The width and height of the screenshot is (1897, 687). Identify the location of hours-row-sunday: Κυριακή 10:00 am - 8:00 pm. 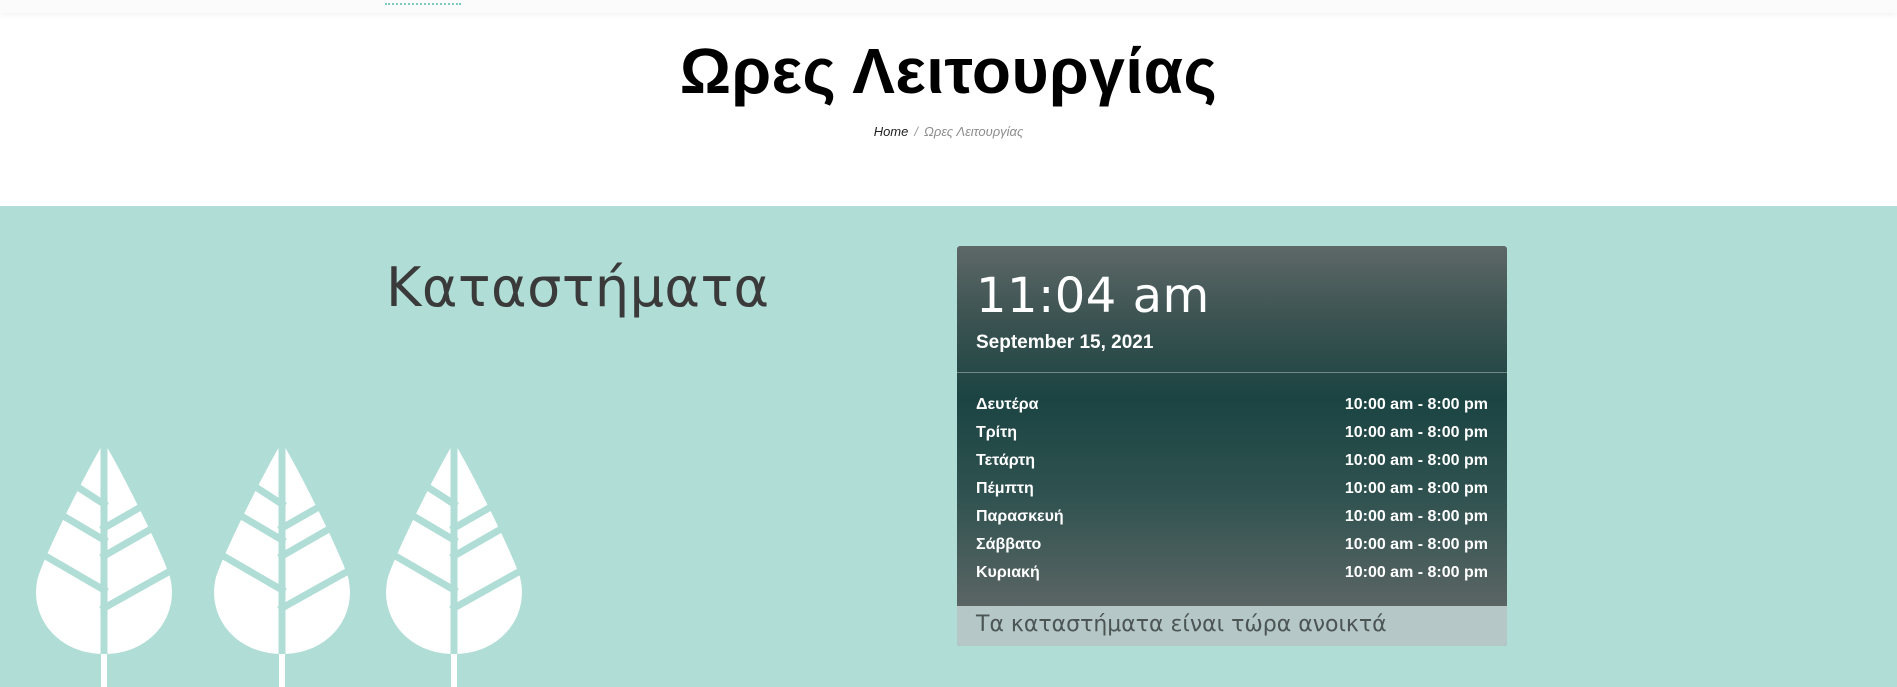
(1232, 577).